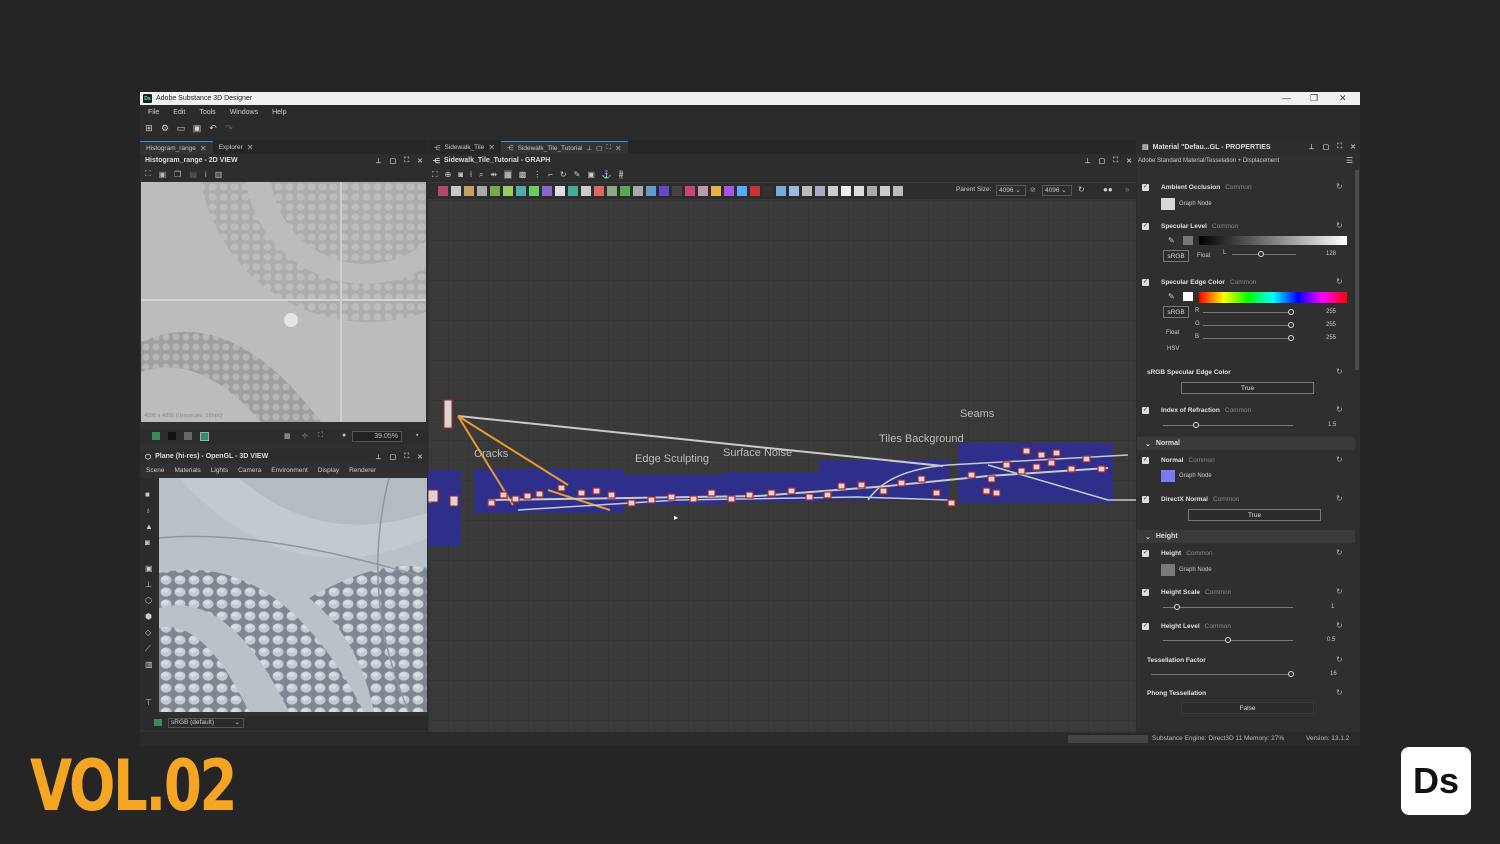 The image size is (1500, 844). Describe the element at coordinates (523, 174) in the screenshot. I see `grid-layout-icon: ▩` at that location.